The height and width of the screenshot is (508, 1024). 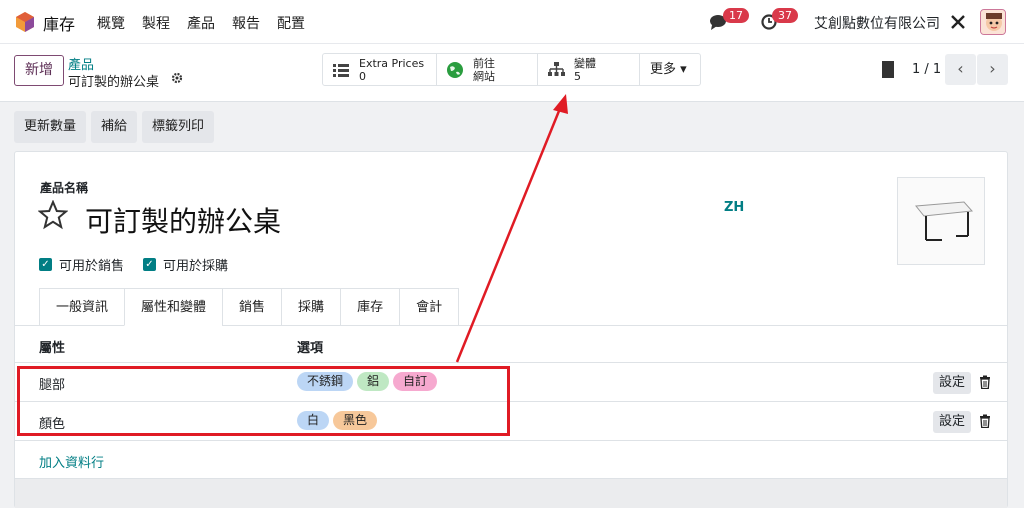 I want to click on sitemap-icon, so click(x=556, y=69).